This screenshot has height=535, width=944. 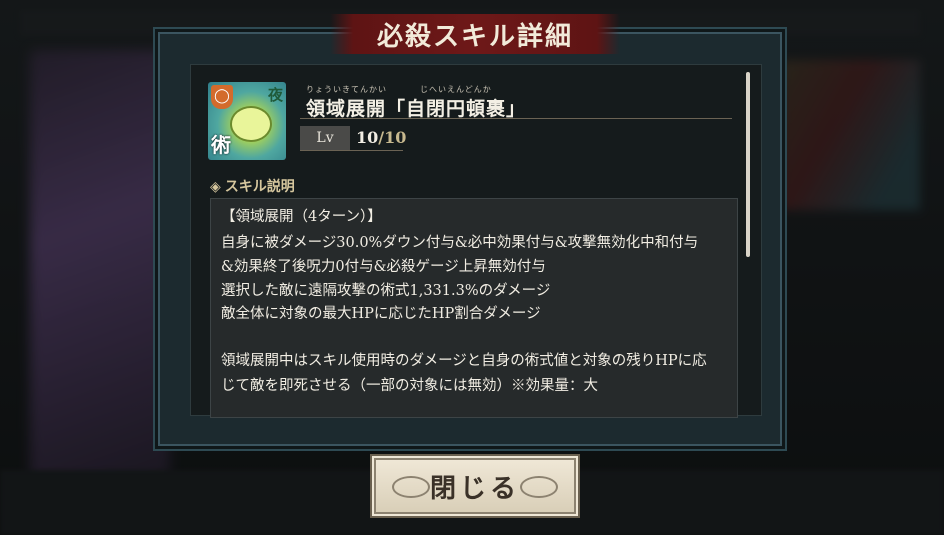 I want to click on description-line: &効果終了後呪力0付与&必殺ゲージ上昇無効付与, so click(x=383, y=267).